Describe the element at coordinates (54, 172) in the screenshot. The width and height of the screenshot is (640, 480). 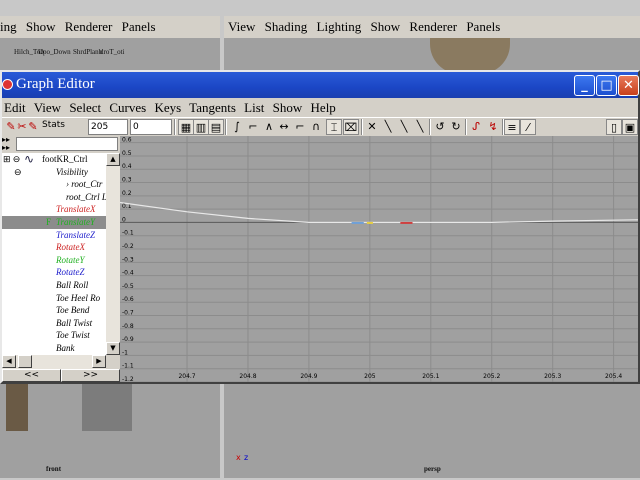
I see `outliner-row: ⊖ Visibility` at that location.